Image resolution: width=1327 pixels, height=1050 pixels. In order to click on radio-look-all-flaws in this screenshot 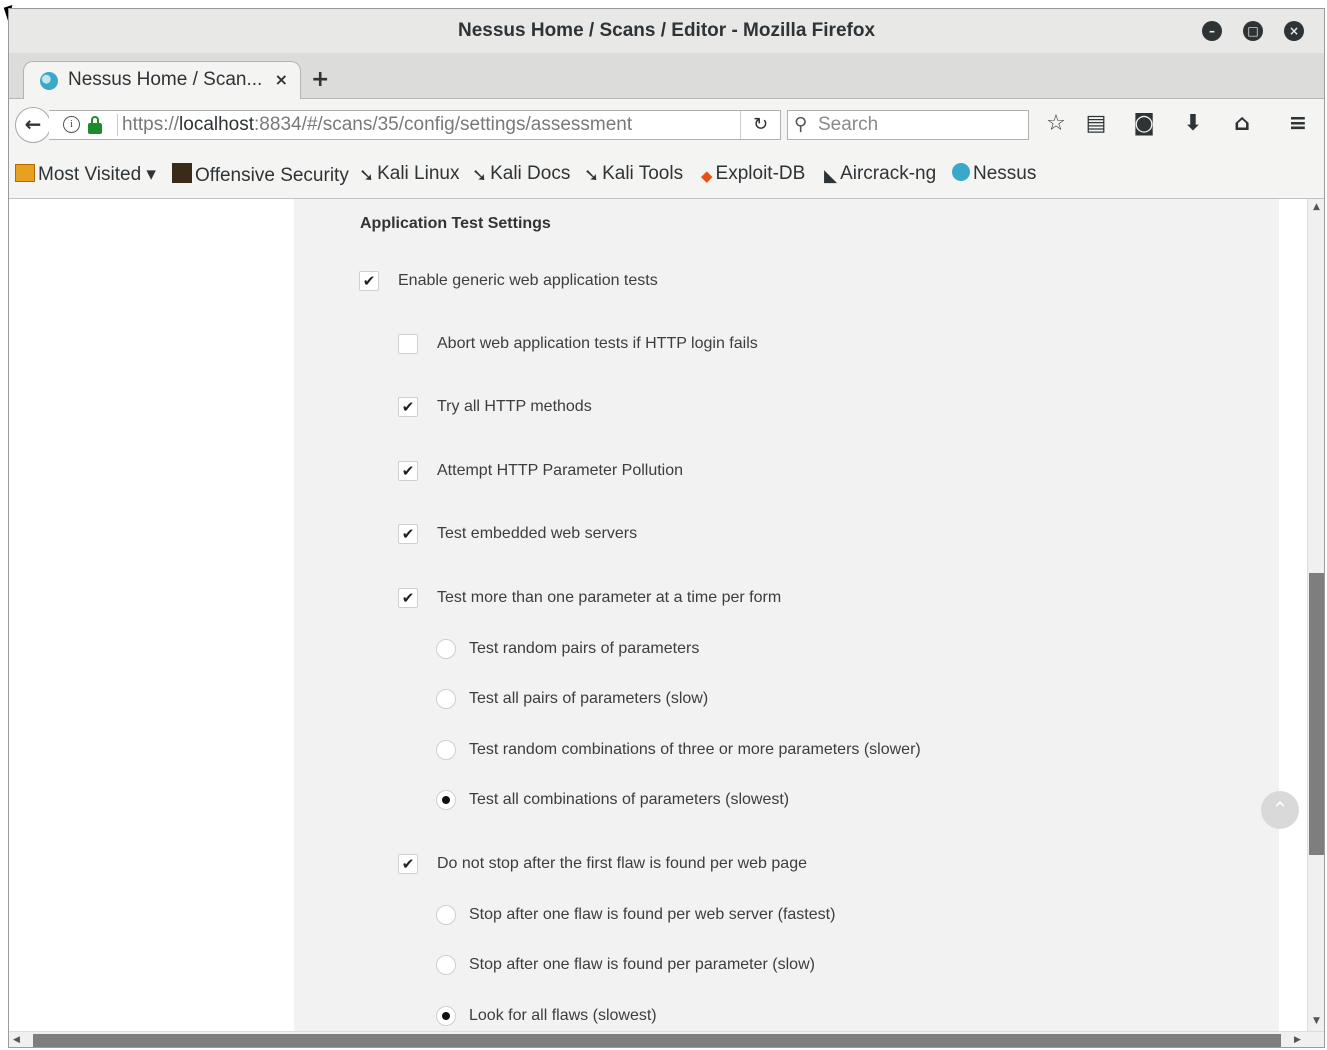, I will do `click(446, 1016)`.